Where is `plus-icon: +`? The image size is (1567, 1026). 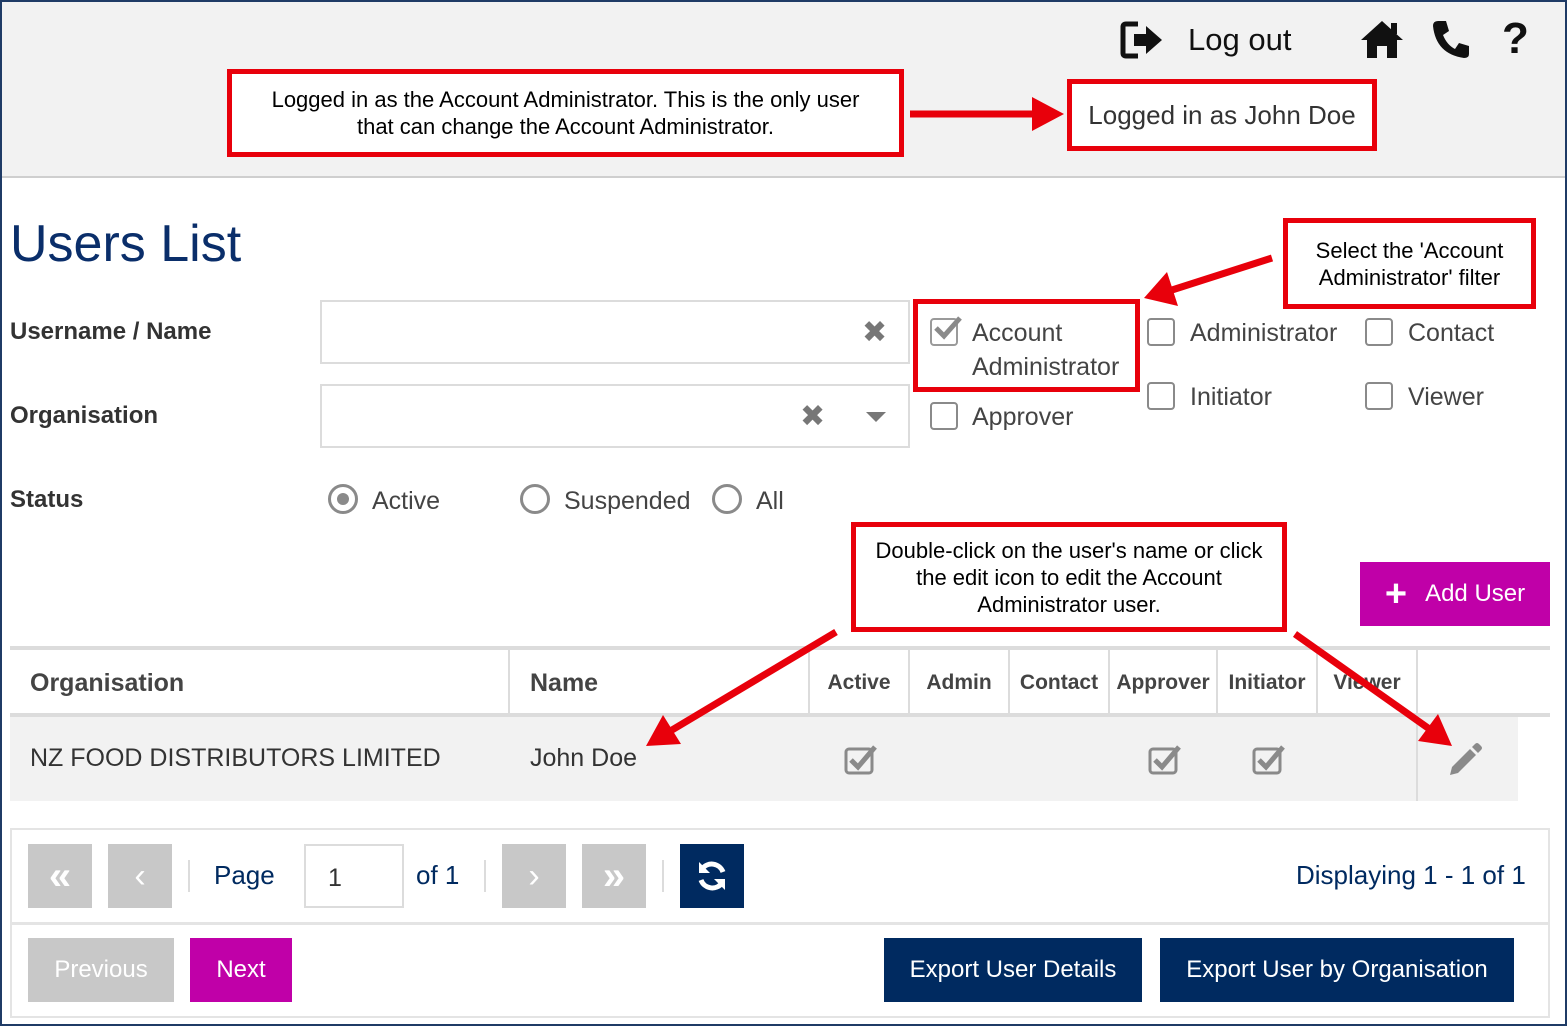 plus-icon: + is located at coordinates (1396, 594).